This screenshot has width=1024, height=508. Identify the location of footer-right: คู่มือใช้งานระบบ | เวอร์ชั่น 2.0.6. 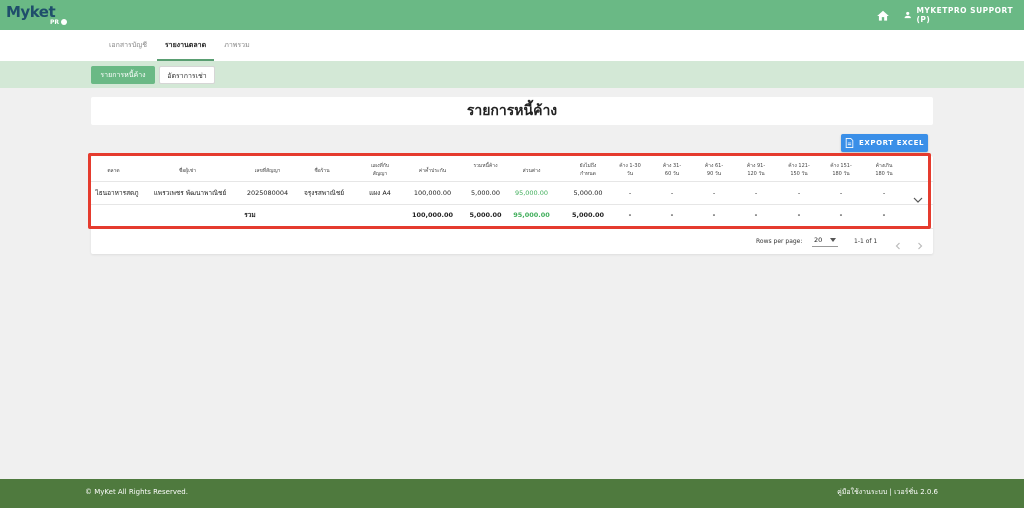
(887, 492).